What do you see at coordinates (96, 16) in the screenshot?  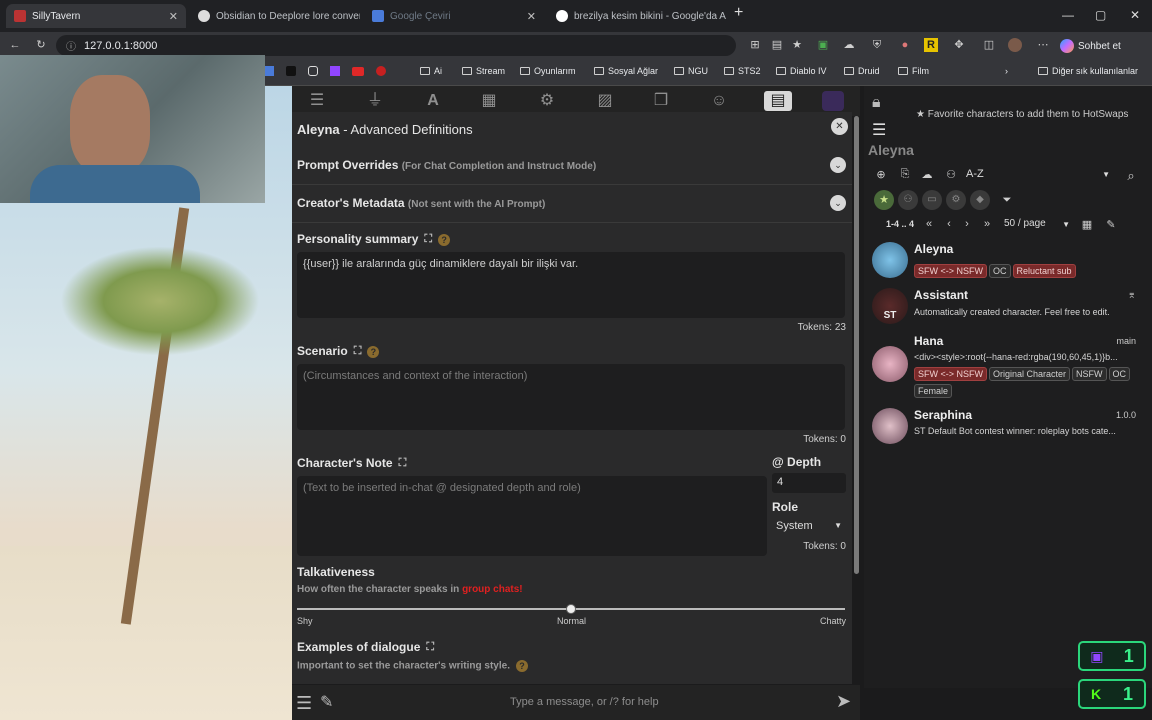 I see `tab-sillytavern: SillyTavern ✕` at bounding box center [96, 16].